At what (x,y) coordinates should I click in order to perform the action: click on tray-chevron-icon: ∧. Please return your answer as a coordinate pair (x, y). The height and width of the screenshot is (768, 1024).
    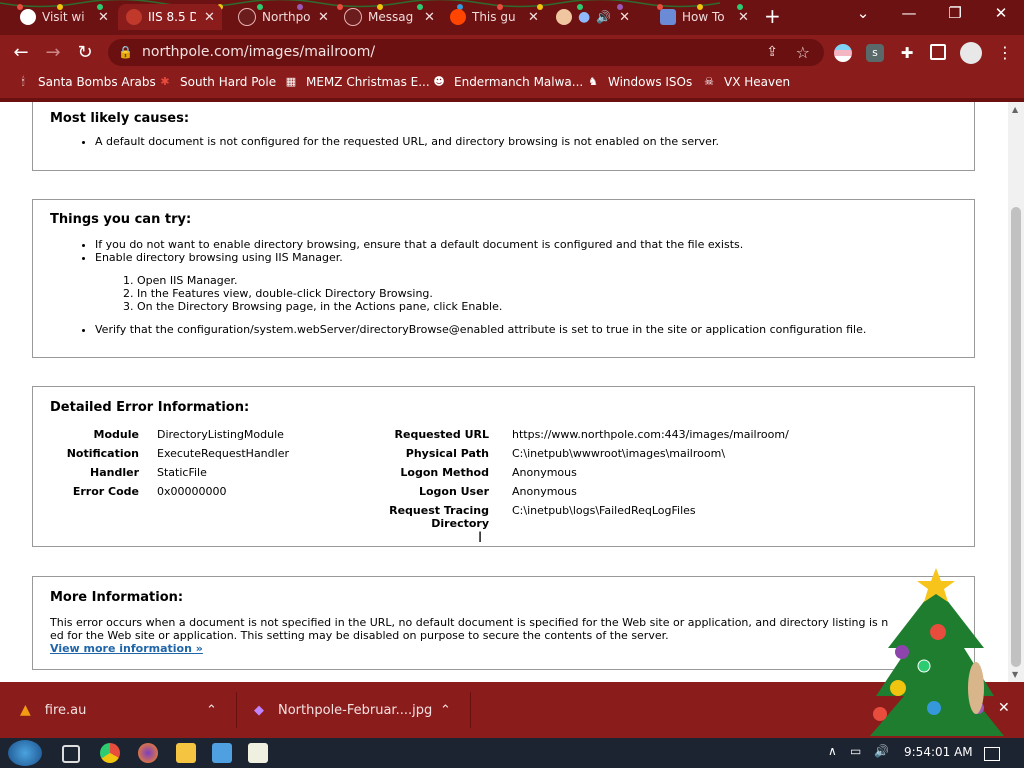
    Looking at the image, I should click on (832, 751).